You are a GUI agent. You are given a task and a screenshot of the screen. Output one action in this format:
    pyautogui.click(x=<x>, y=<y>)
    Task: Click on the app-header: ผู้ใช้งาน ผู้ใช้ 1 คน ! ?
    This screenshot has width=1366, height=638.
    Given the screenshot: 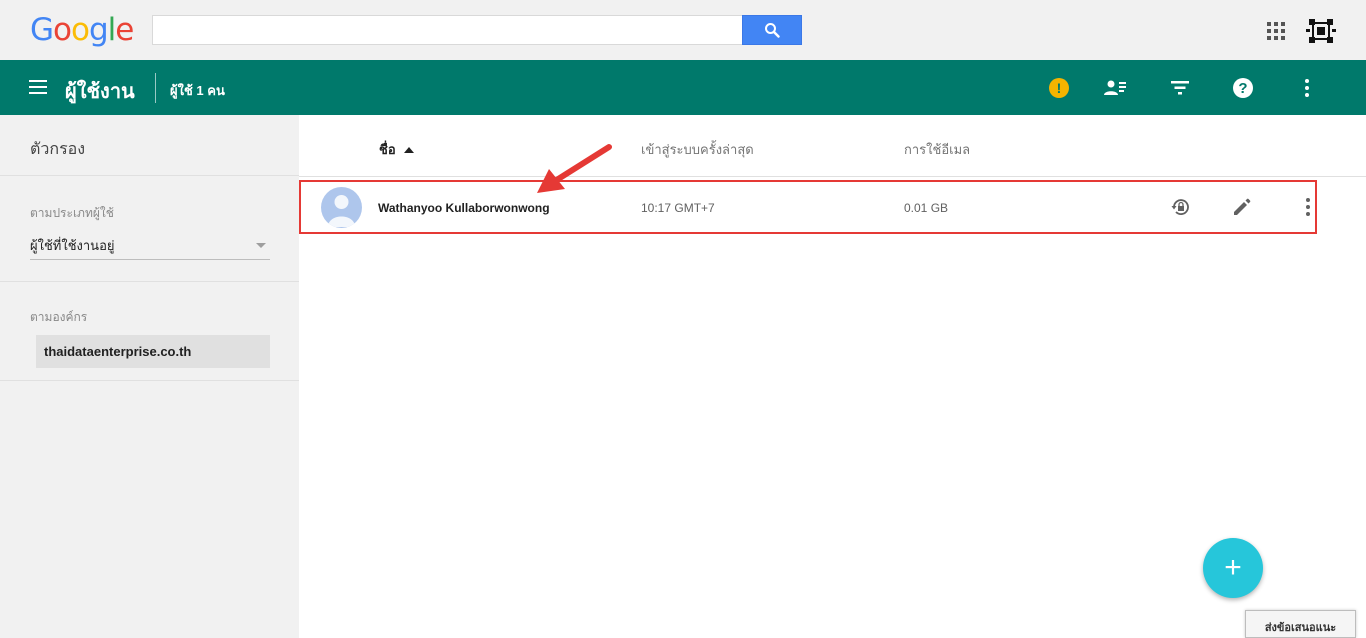 What is the action you would take?
    pyautogui.click(x=683, y=87)
    